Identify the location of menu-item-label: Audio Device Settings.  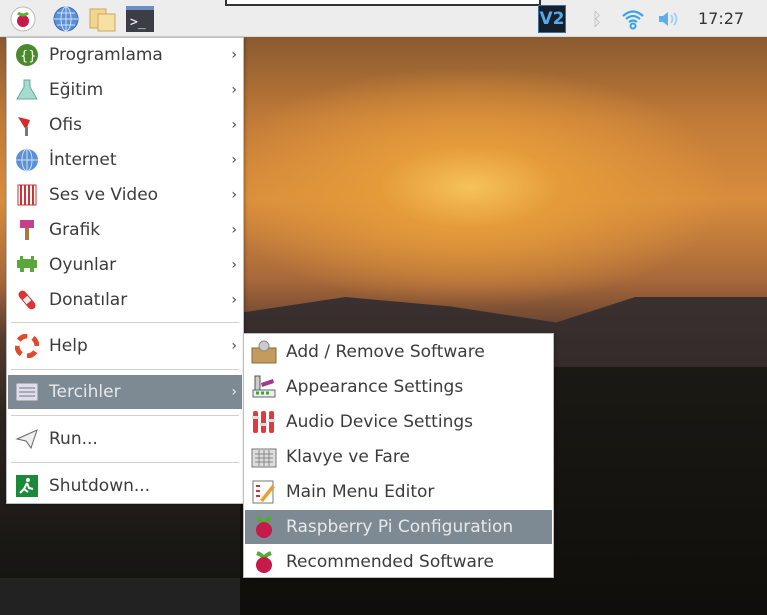
(379, 422).